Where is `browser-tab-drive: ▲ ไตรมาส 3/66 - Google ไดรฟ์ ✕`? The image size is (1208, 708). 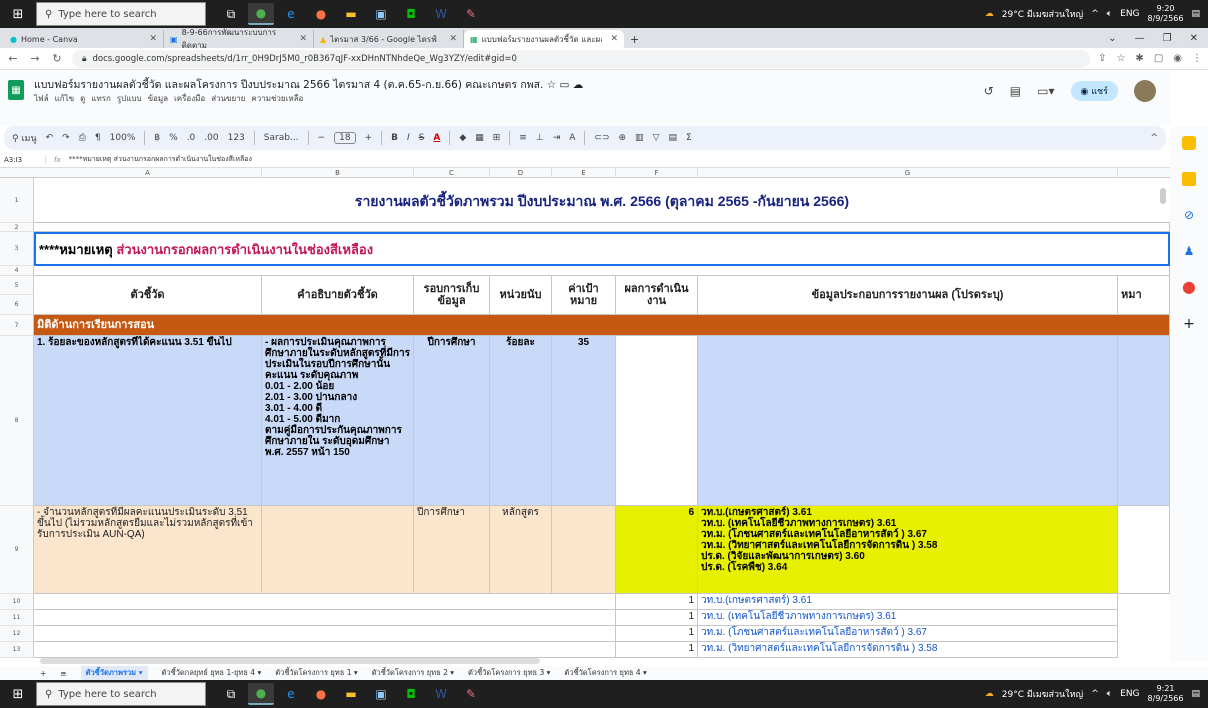
browser-tab-drive: ▲ ไตรมาส 3/66 - Google ไดรฟ์ ✕ is located at coordinates (389, 39).